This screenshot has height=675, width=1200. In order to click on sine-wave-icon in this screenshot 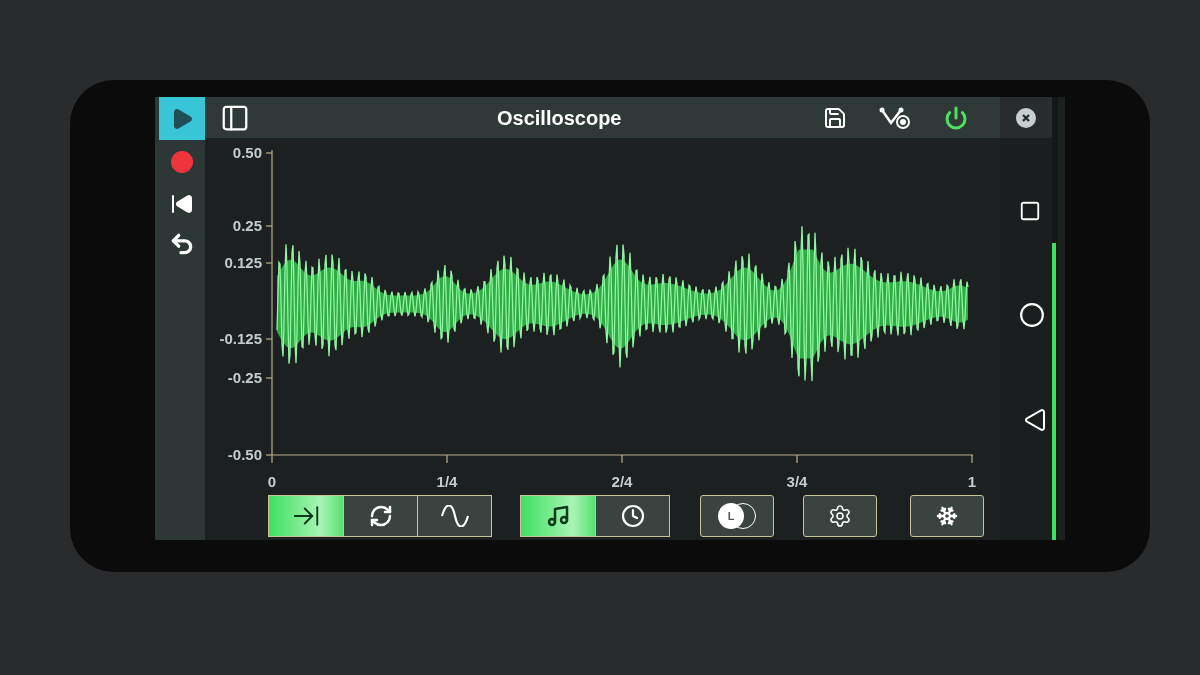, I will do `click(454, 516)`.